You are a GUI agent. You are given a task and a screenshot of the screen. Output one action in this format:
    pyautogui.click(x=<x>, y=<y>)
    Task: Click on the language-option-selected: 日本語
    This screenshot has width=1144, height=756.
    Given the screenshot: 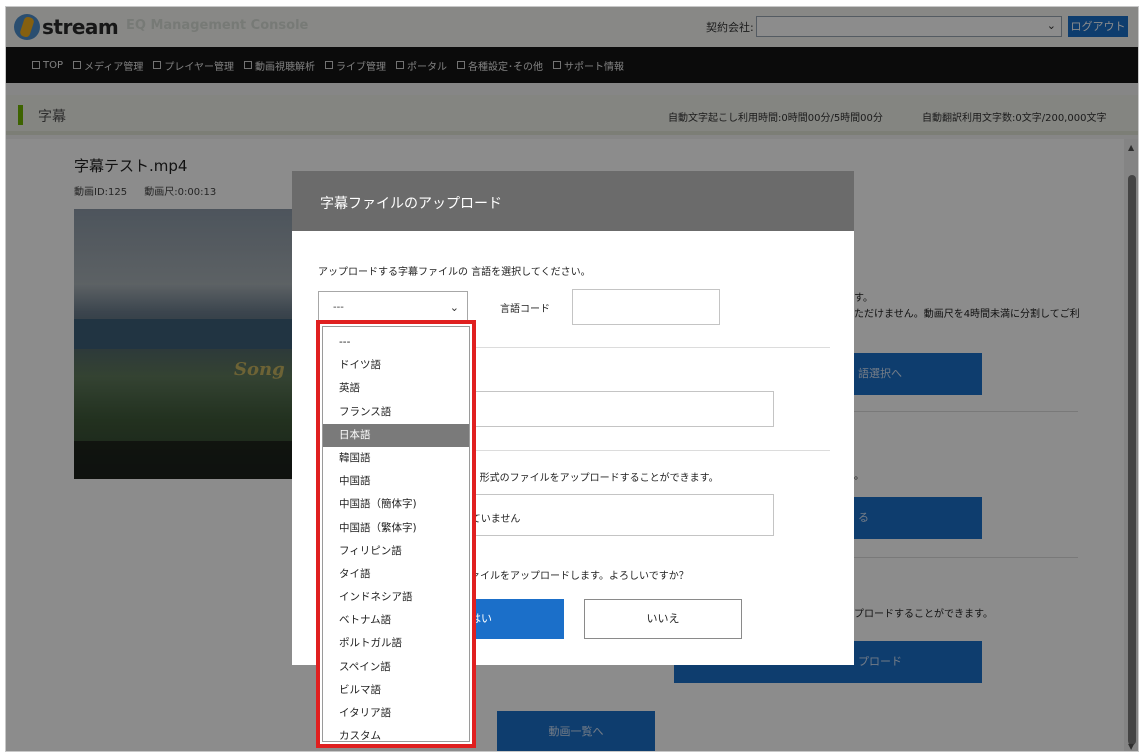 What is the action you would take?
    pyautogui.click(x=396, y=435)
    